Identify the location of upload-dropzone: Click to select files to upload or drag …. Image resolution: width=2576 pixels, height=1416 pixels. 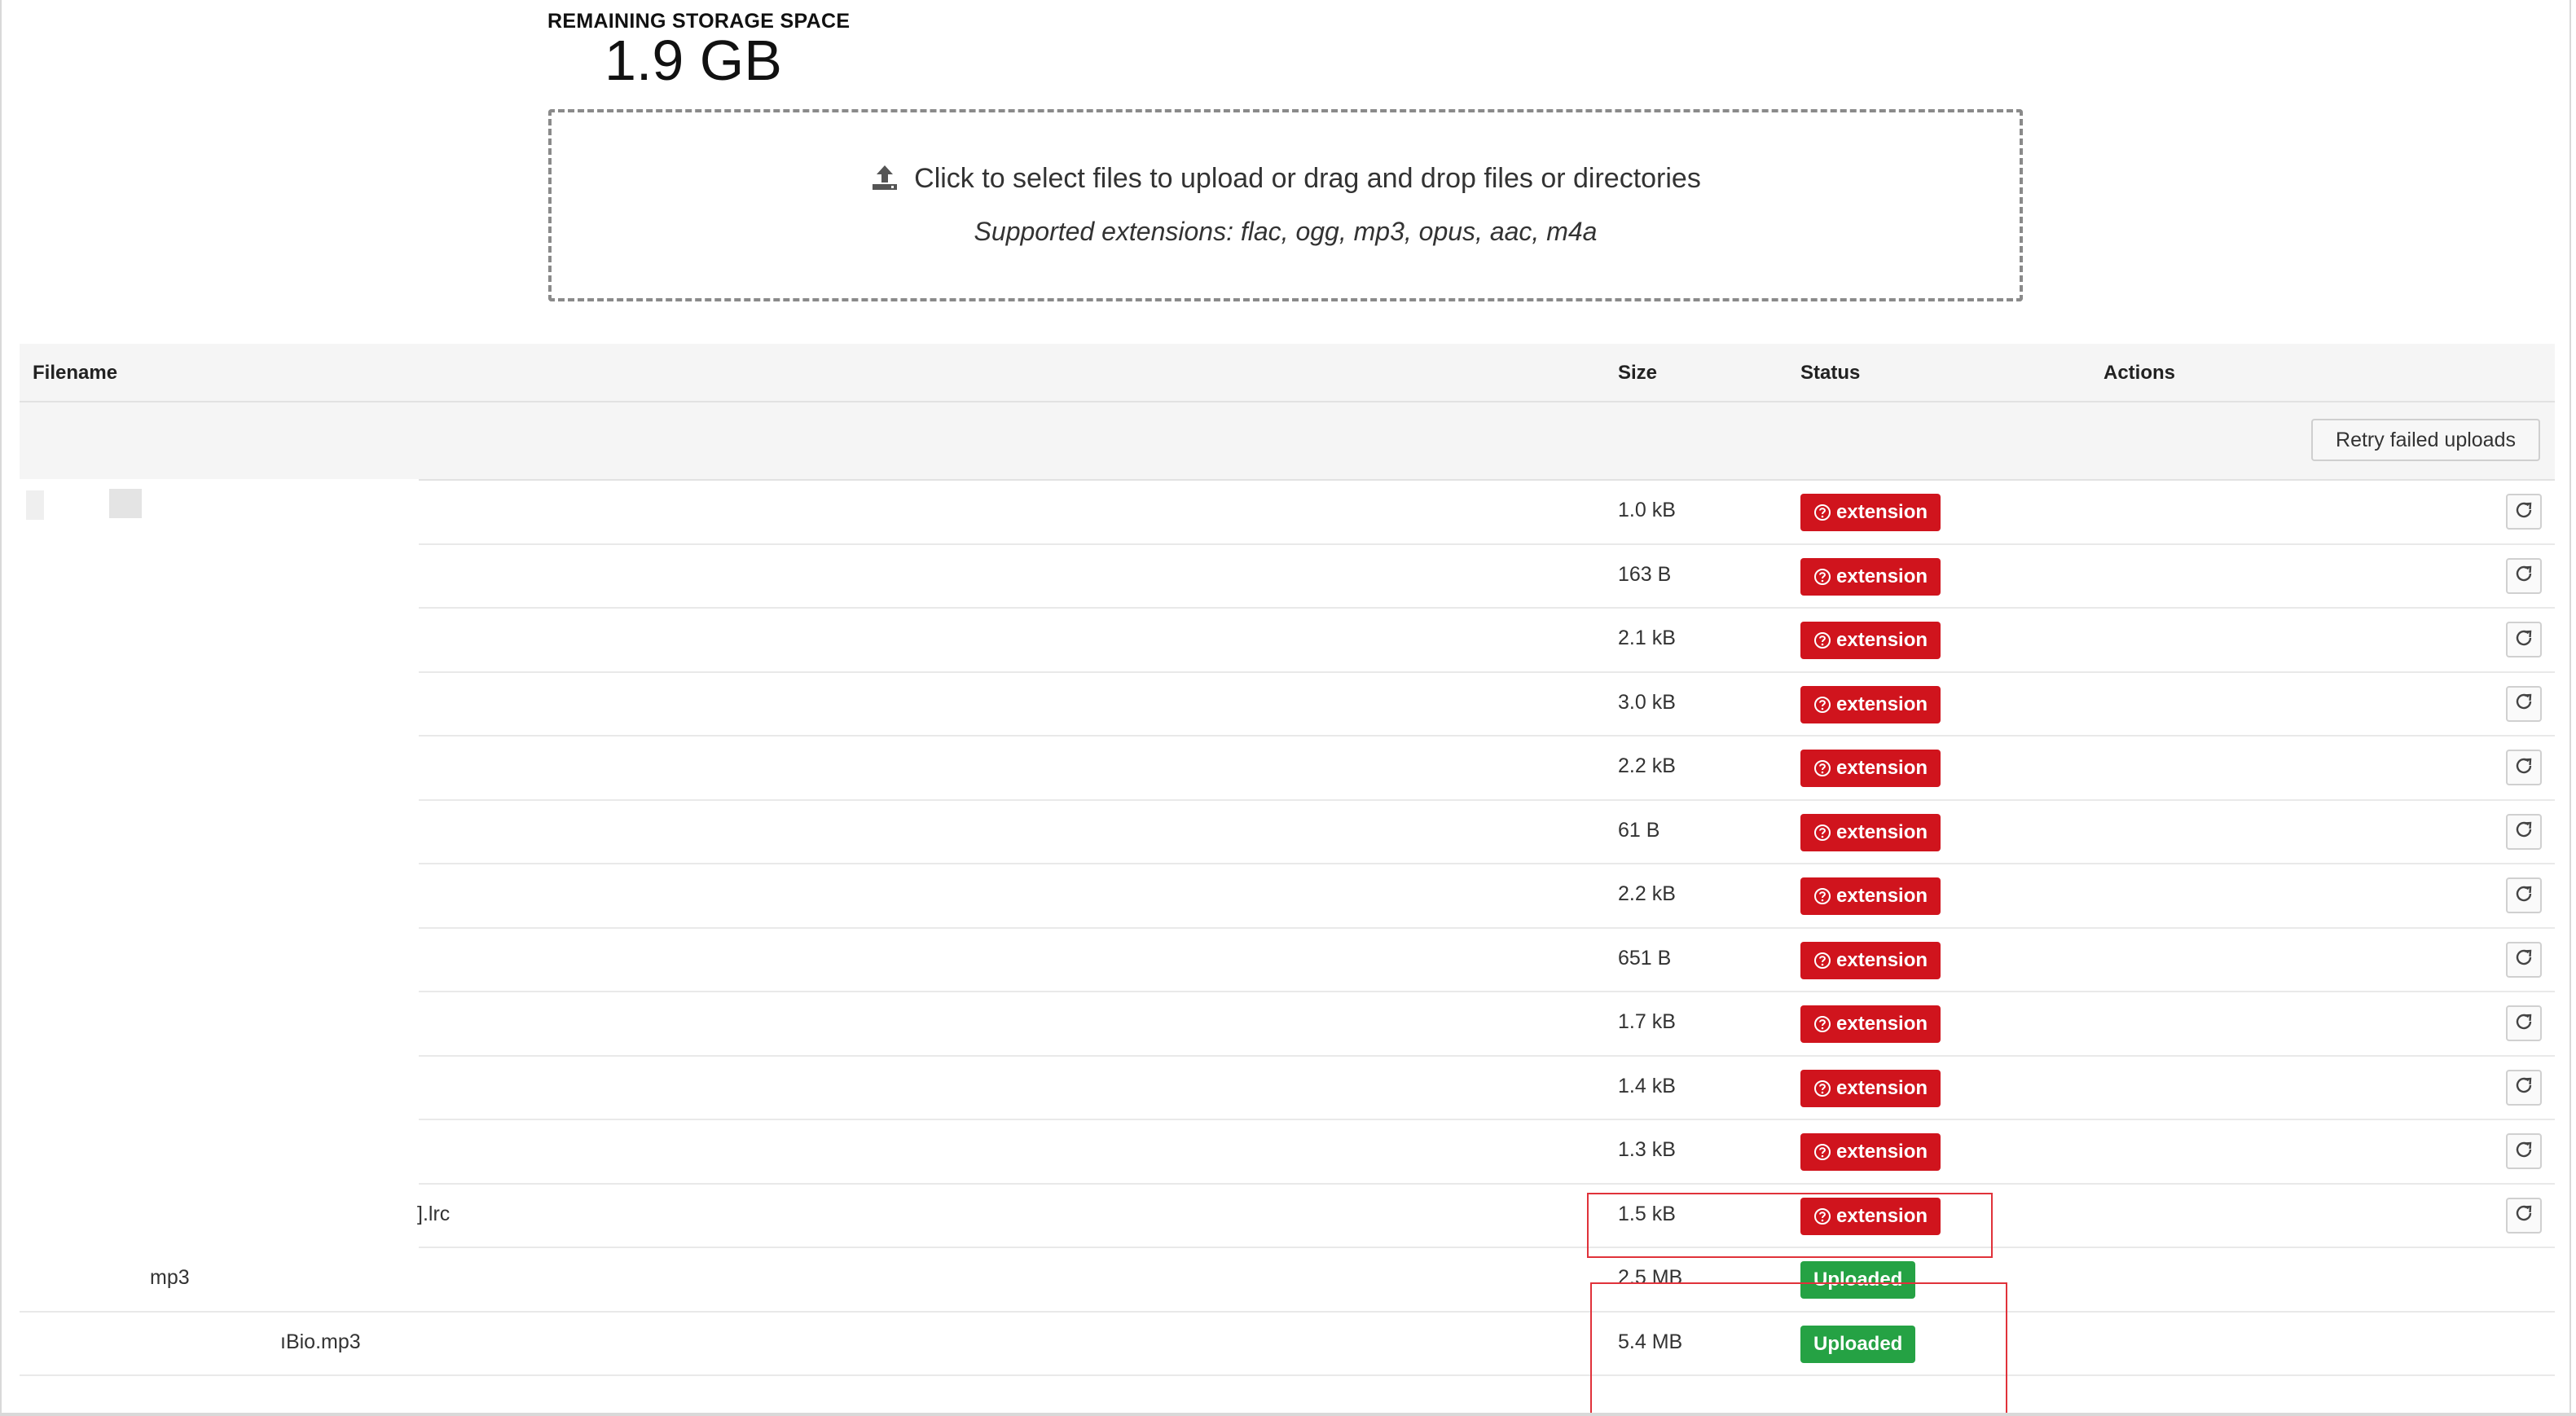
(1285, 205).